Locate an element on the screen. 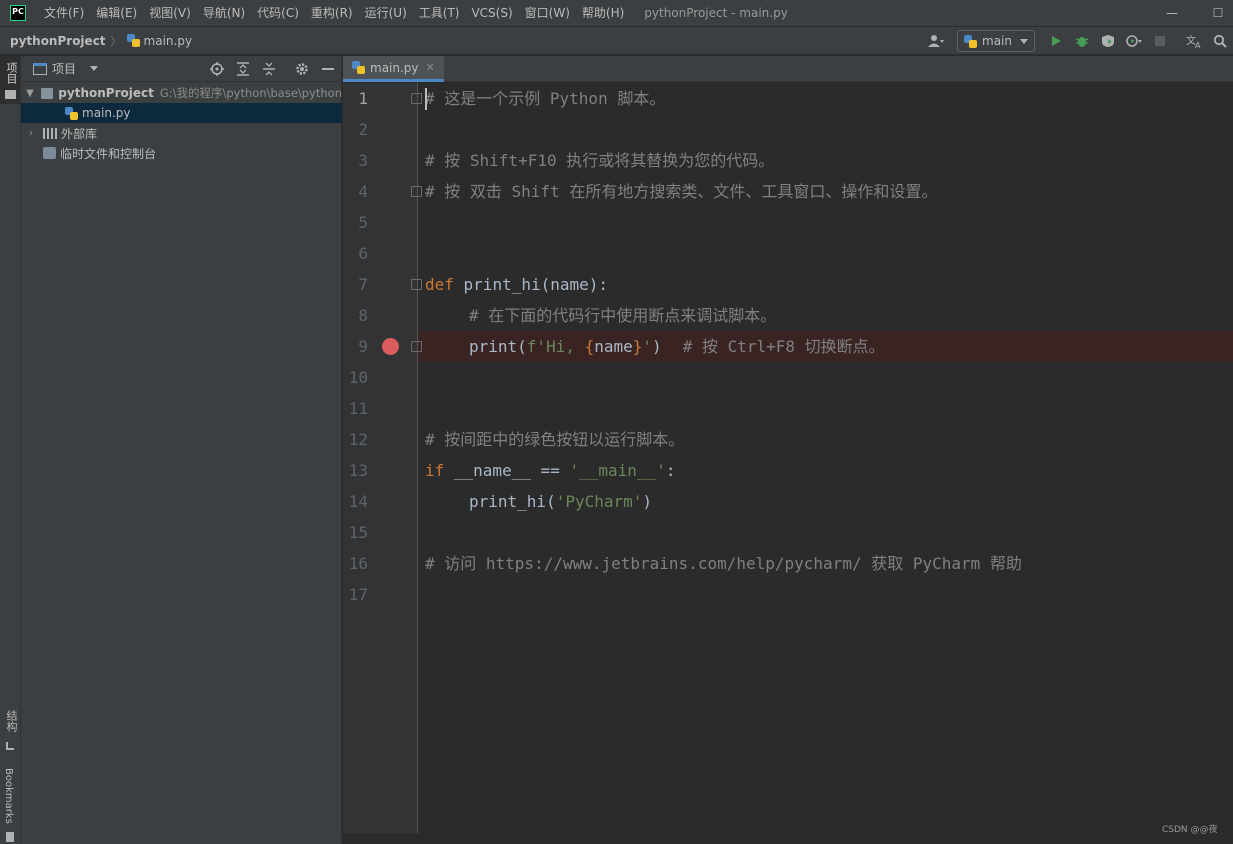 The image size is (1233, 844). stop-icon is located at coordinates (1160, 41).